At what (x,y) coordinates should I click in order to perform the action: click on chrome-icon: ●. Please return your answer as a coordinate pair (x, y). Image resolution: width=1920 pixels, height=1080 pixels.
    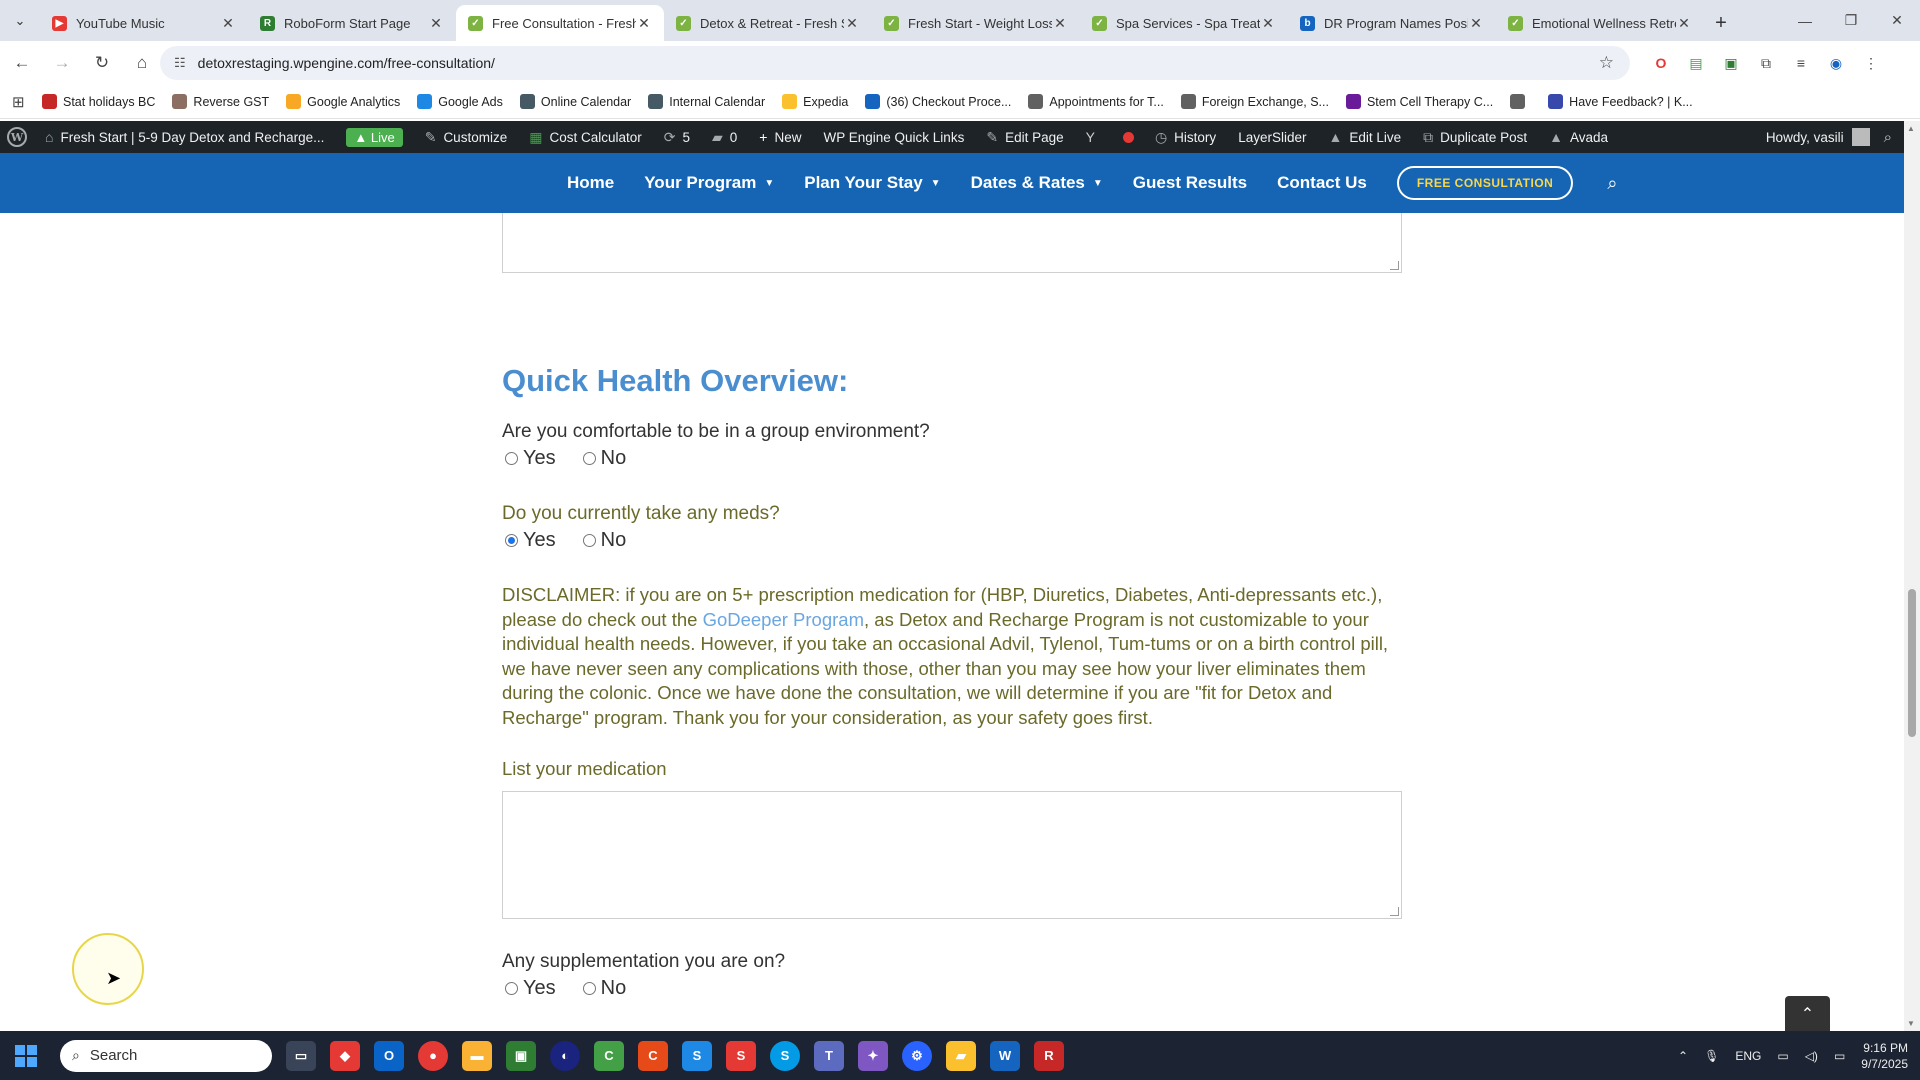
    Looking at the image, I should click on (433, 1055).